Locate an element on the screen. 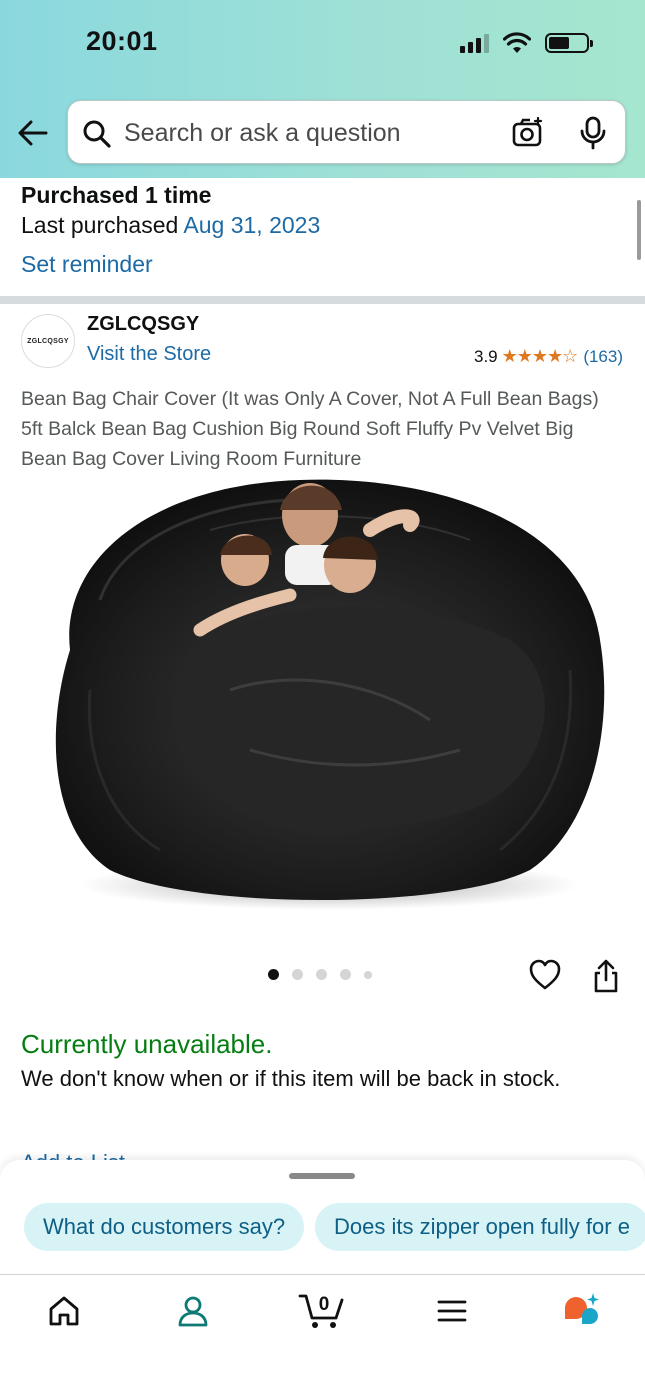  app-header: 20:01 is located at coordinates (322, 89).